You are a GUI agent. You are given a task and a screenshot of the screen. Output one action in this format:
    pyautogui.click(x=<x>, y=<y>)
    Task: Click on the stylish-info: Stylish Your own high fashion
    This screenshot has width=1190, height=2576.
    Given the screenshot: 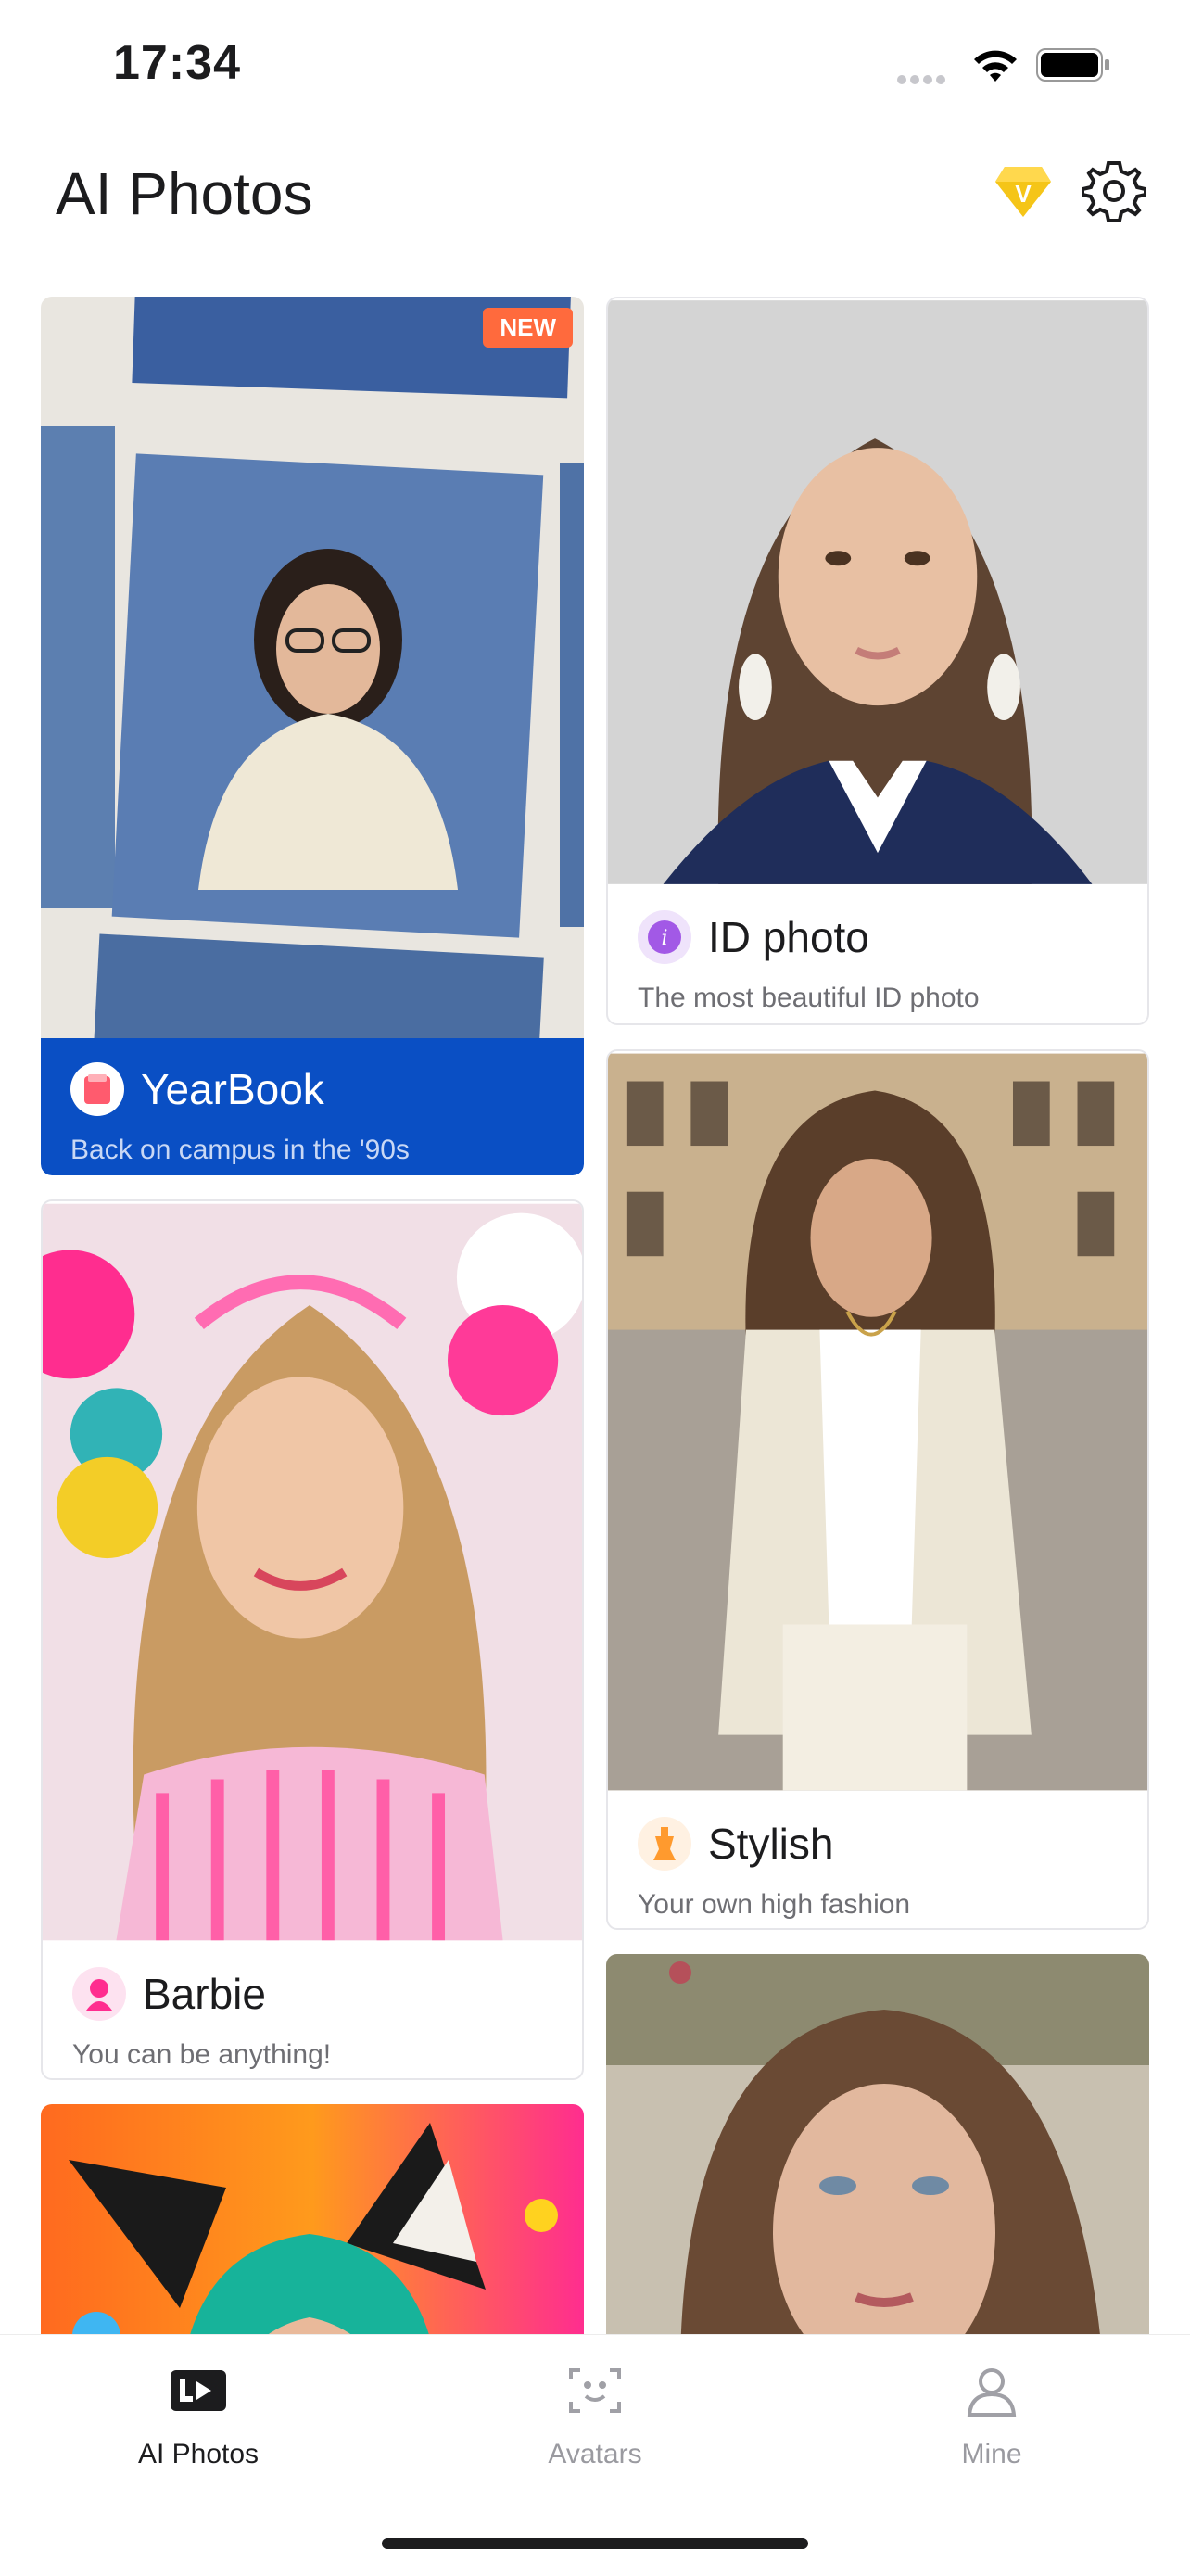 What is the action you would take?
    pyautogui.click(x=877, y=1860)
    